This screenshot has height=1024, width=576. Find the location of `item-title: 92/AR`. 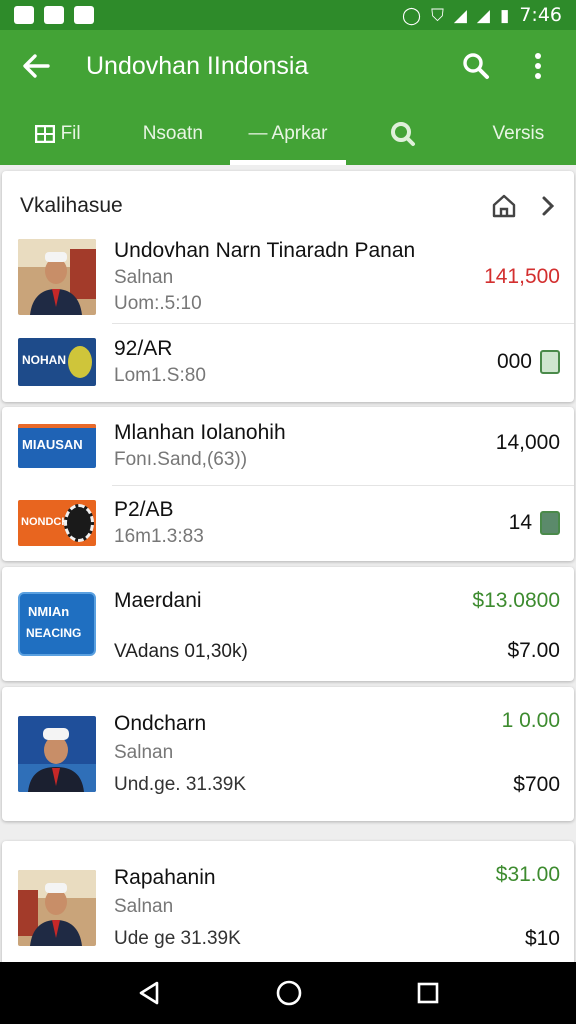

item-title: 92/AR is located at coordinates (143, 348).